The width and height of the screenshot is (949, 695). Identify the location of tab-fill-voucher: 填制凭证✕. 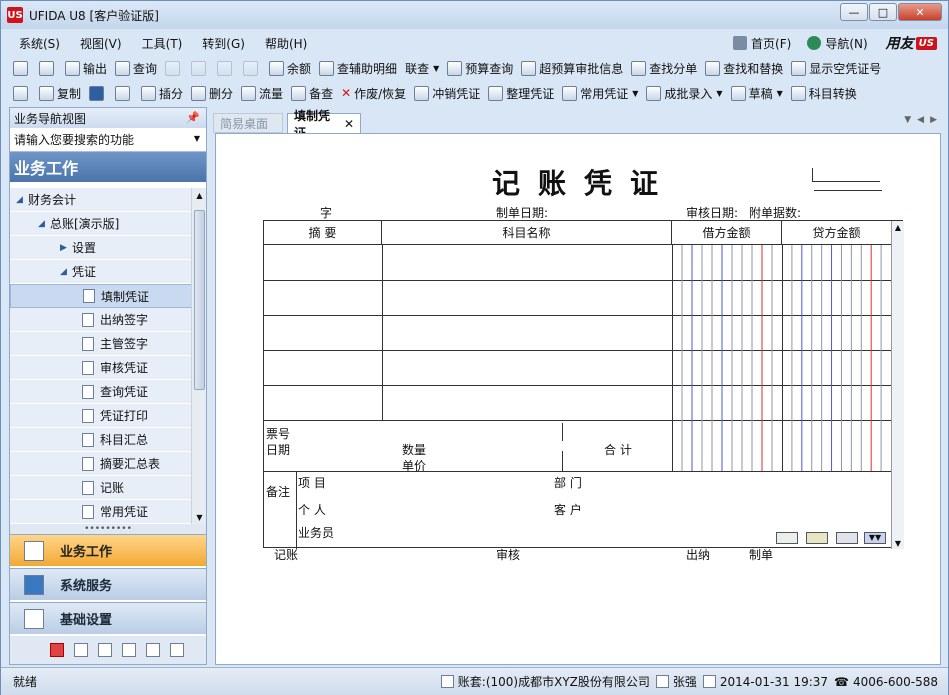
(324, 124).